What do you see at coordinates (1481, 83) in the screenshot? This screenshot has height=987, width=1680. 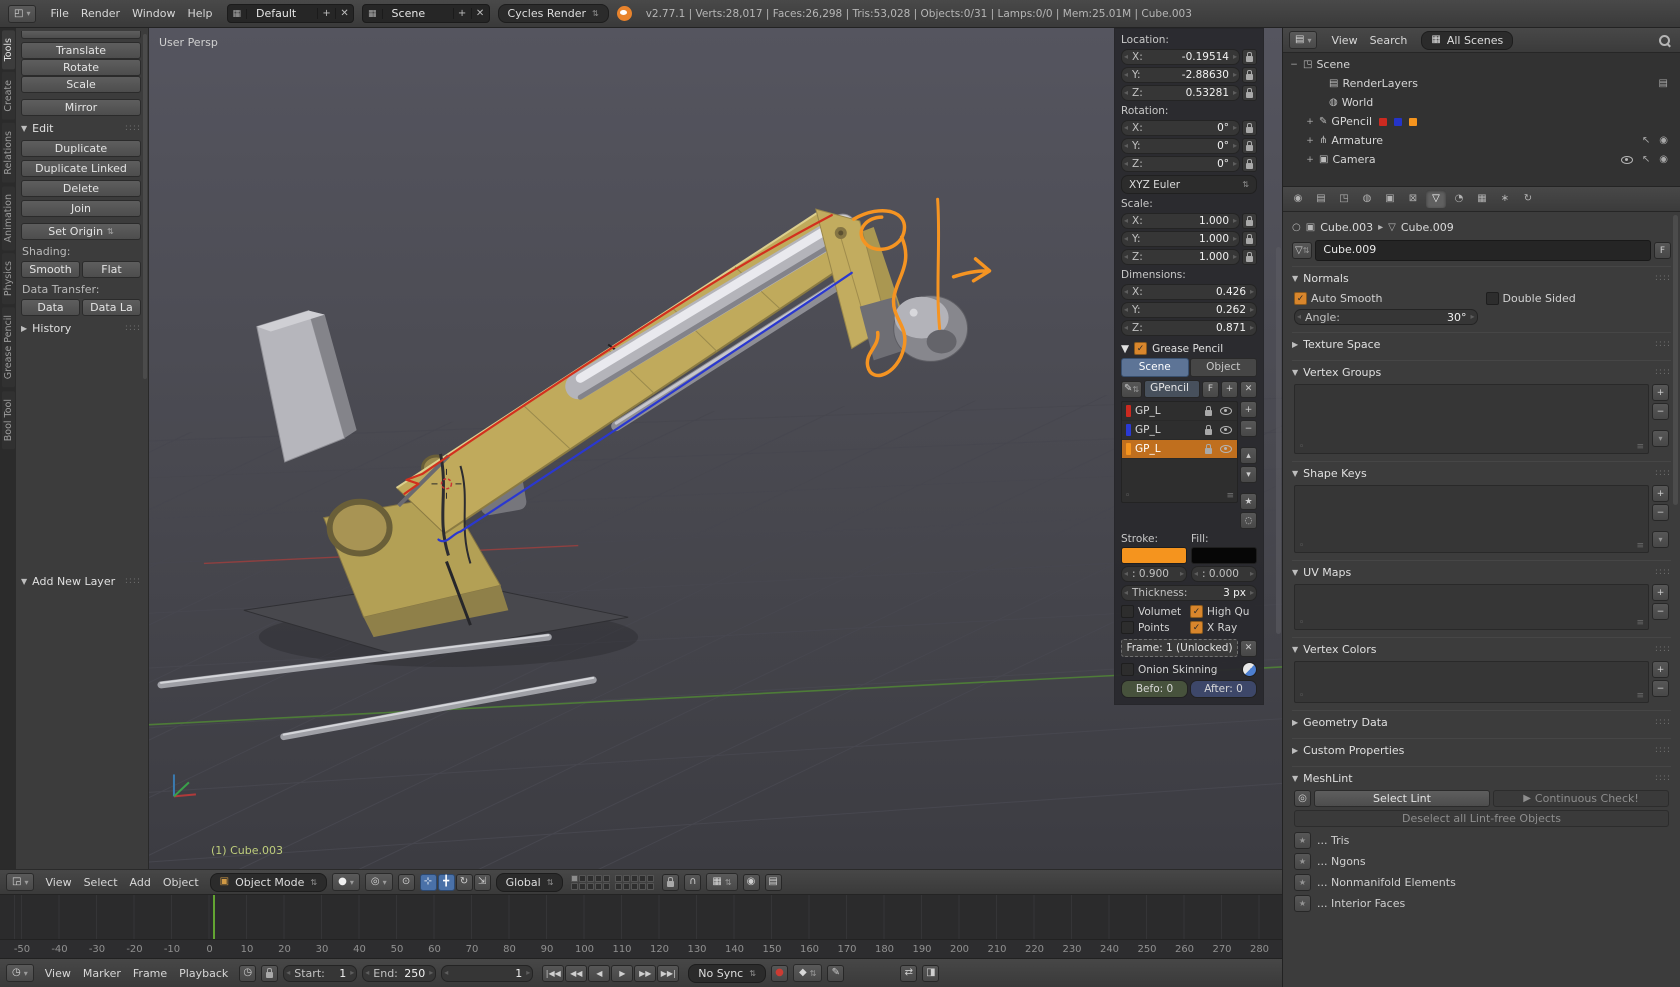 I see `outliner-row: ▤ RenderLayers ▤ ↖ ◉` at bounding box center [1481, 83].